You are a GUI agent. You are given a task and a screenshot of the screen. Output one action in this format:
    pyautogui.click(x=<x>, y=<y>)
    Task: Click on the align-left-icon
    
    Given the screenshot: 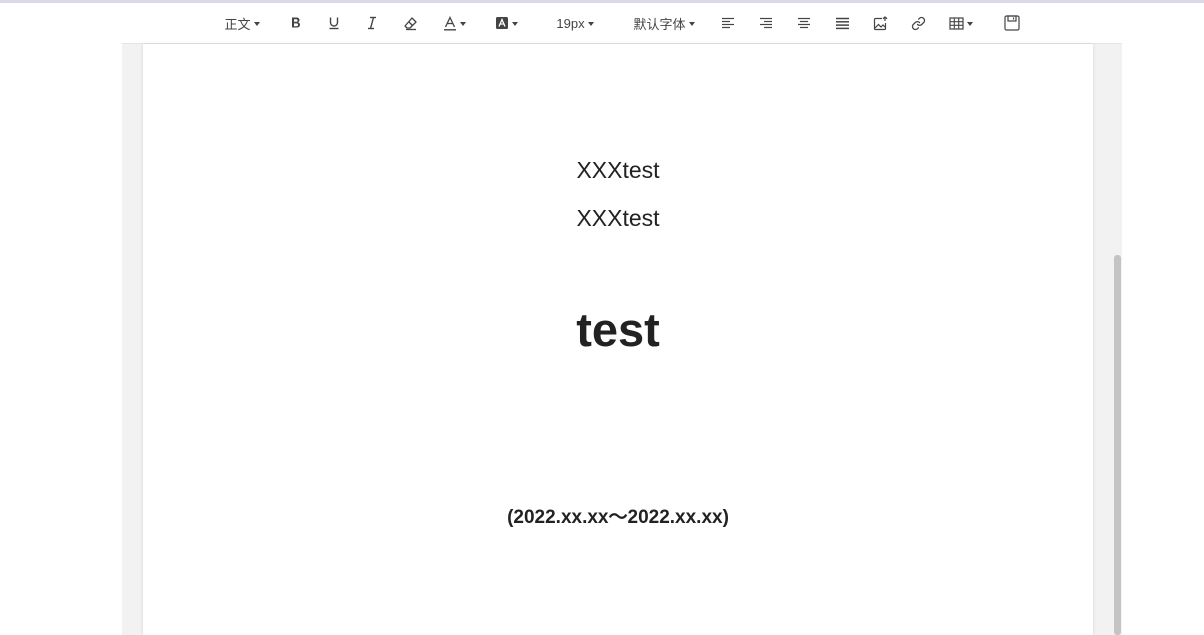 What is the action you would take?
    pyautogui.click(x=728, y=23)
    